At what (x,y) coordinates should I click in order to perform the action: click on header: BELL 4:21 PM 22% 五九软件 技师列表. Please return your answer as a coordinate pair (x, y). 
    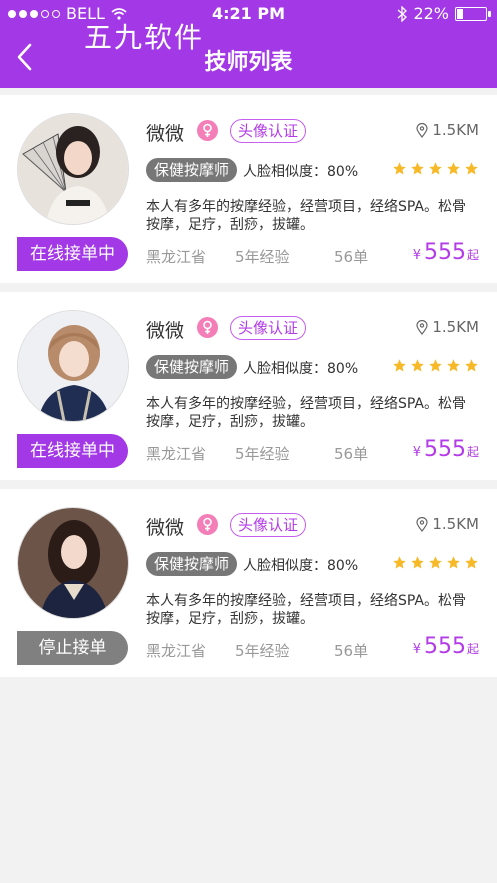
    Looking at the image, I should click on (248, 44).